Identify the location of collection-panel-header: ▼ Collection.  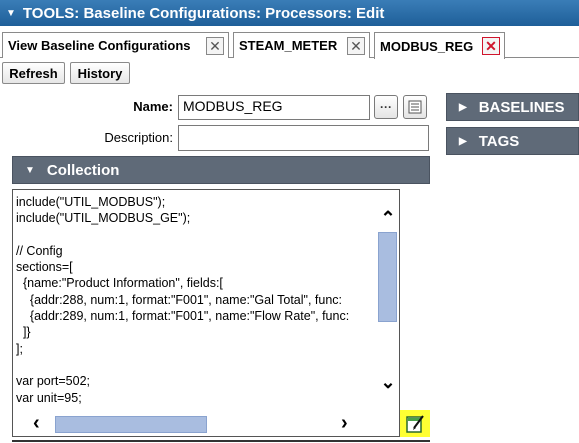
(221, 170).